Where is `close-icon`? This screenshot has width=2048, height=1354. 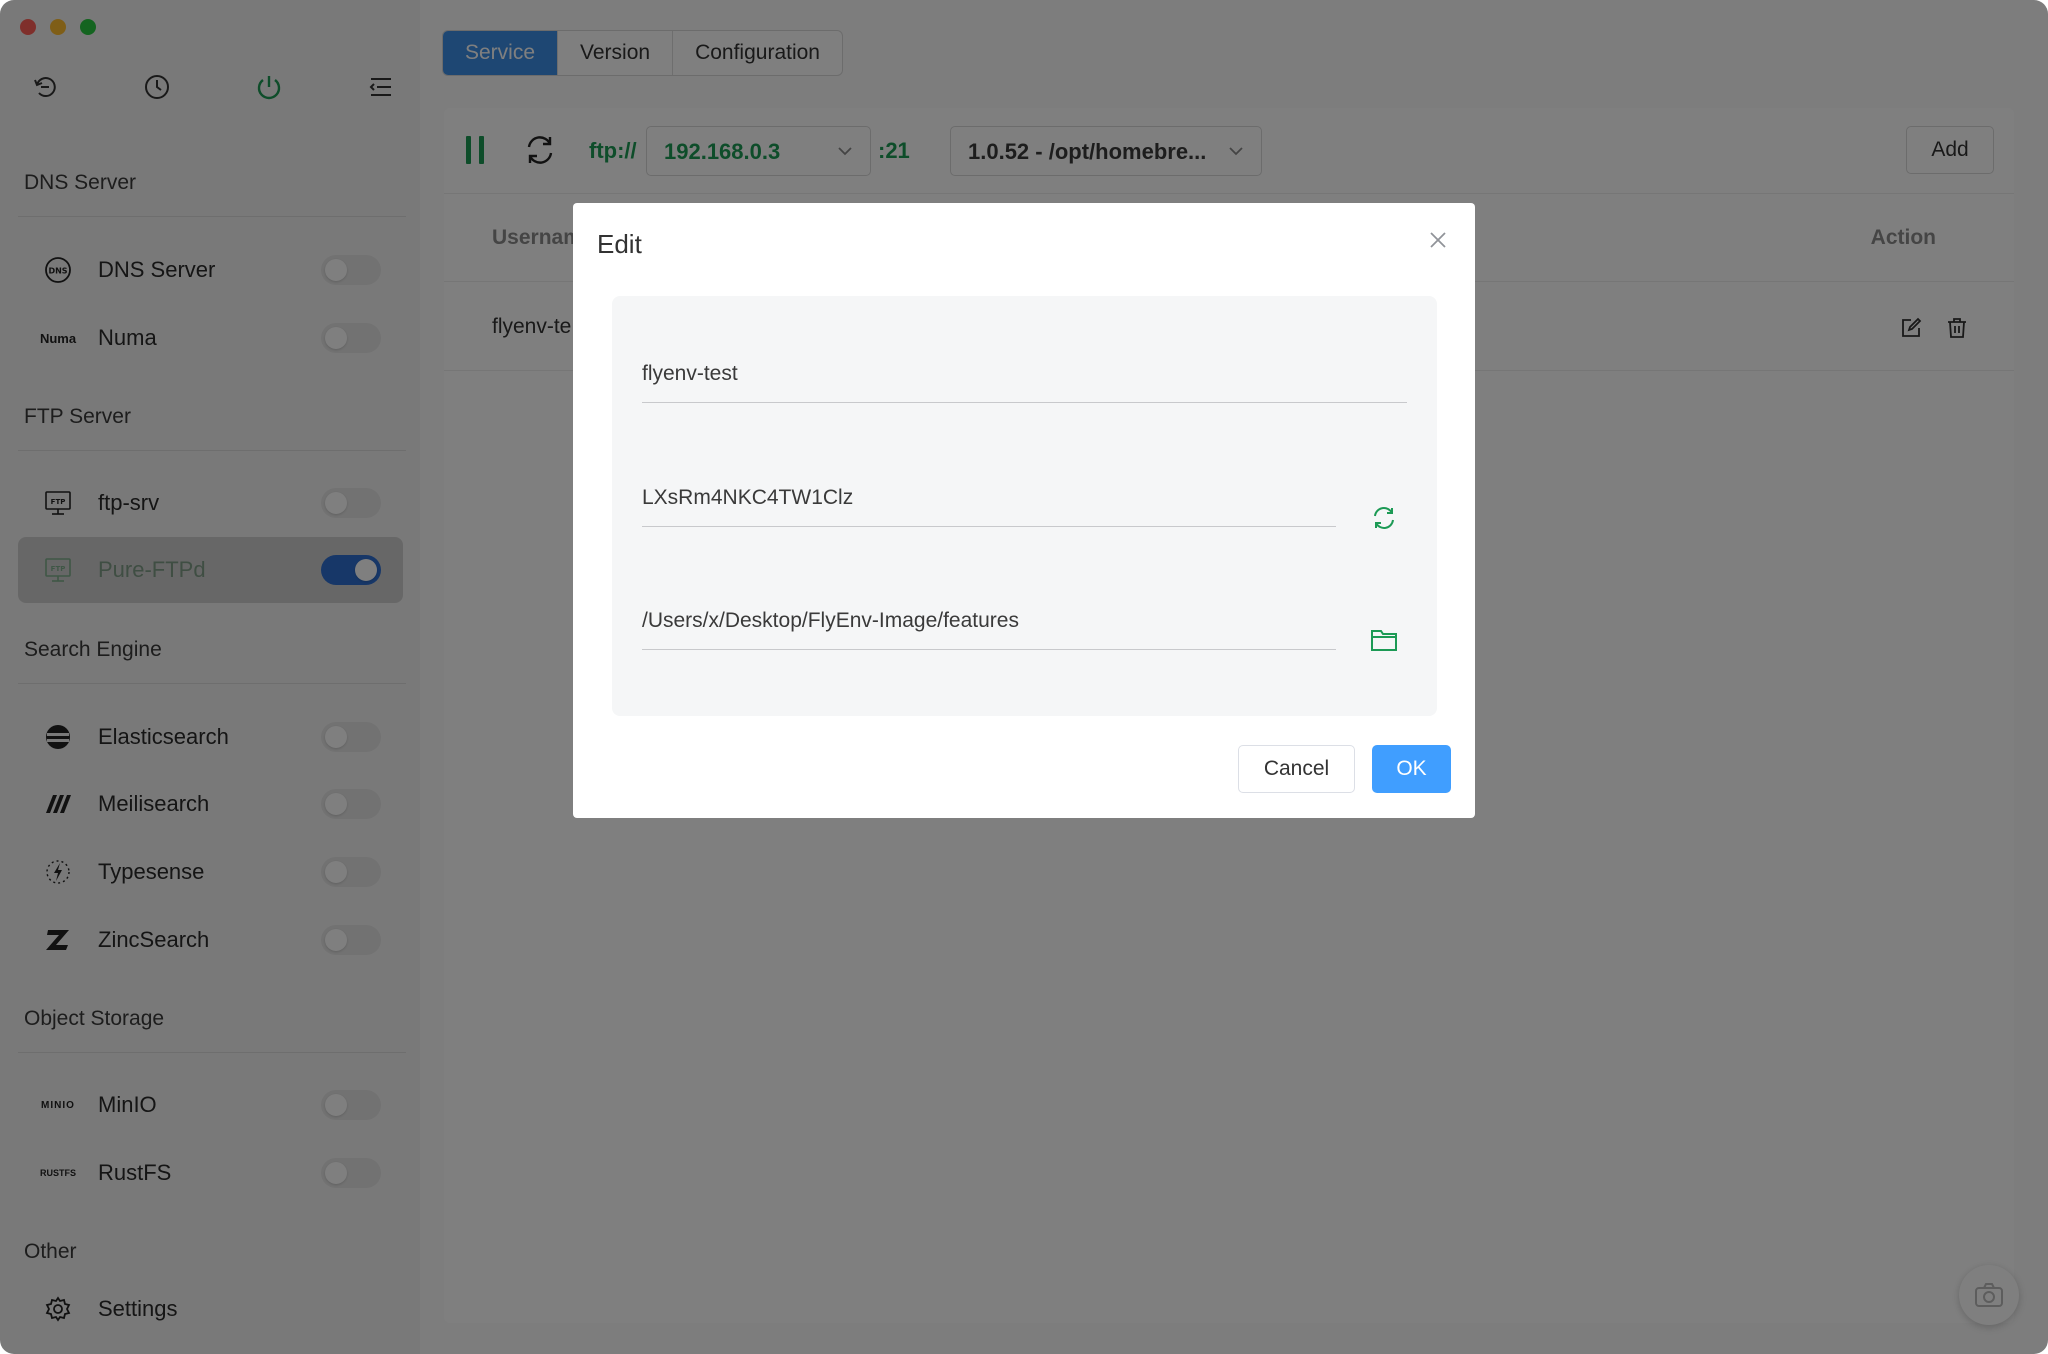
close-icon is located at coordinates (1438, 240).